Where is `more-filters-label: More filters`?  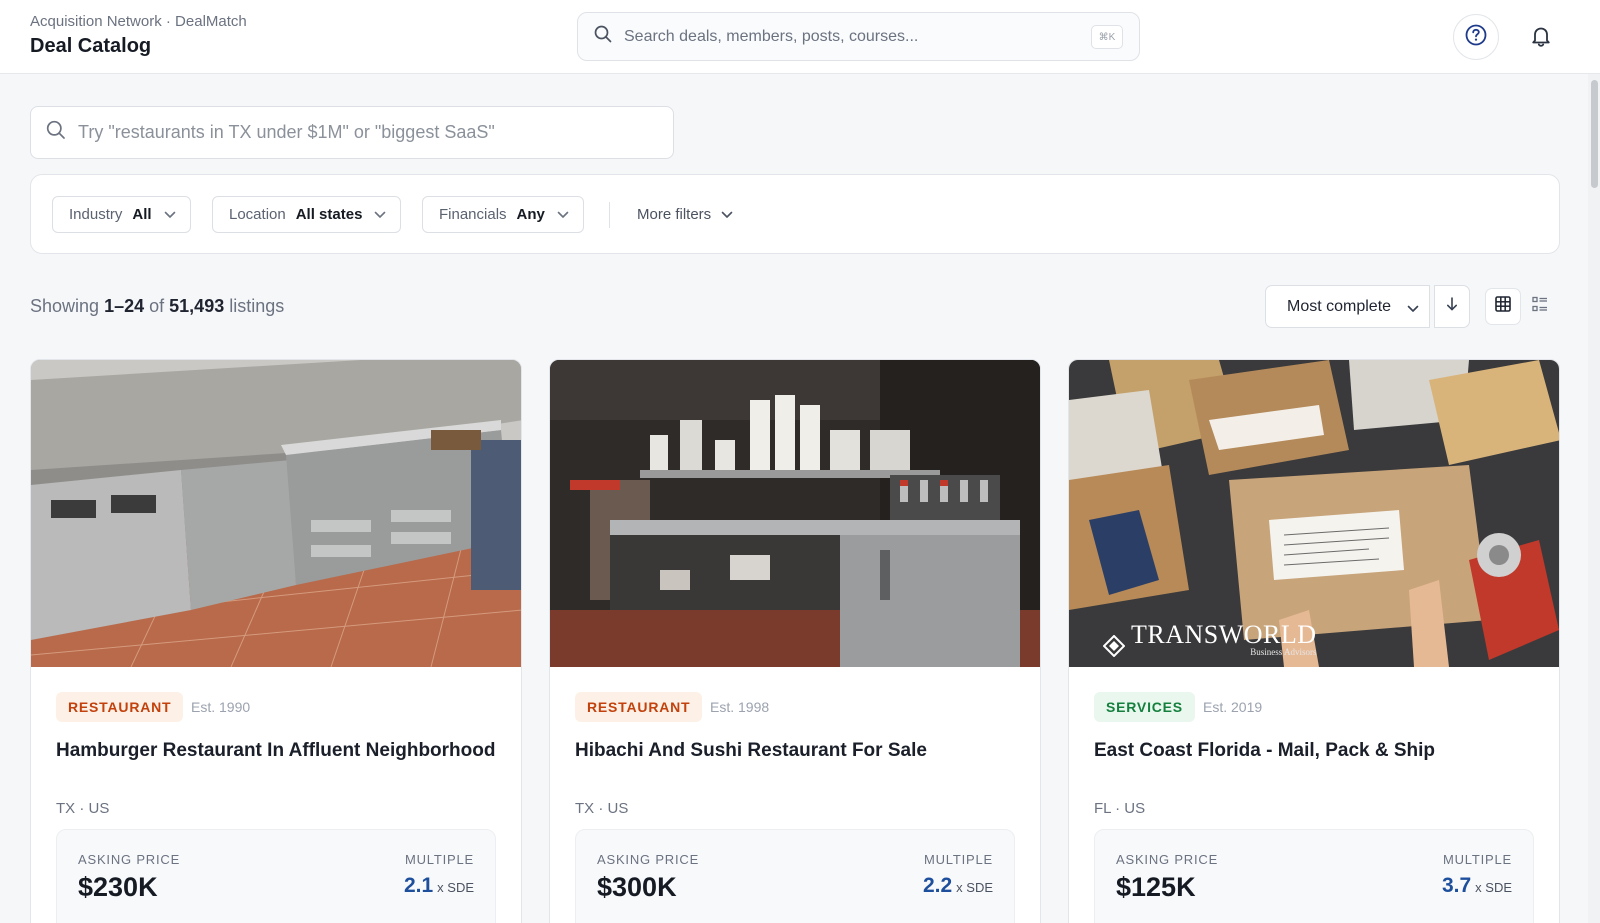
more-filters-label: More filters is located at coordinates (674, 214).